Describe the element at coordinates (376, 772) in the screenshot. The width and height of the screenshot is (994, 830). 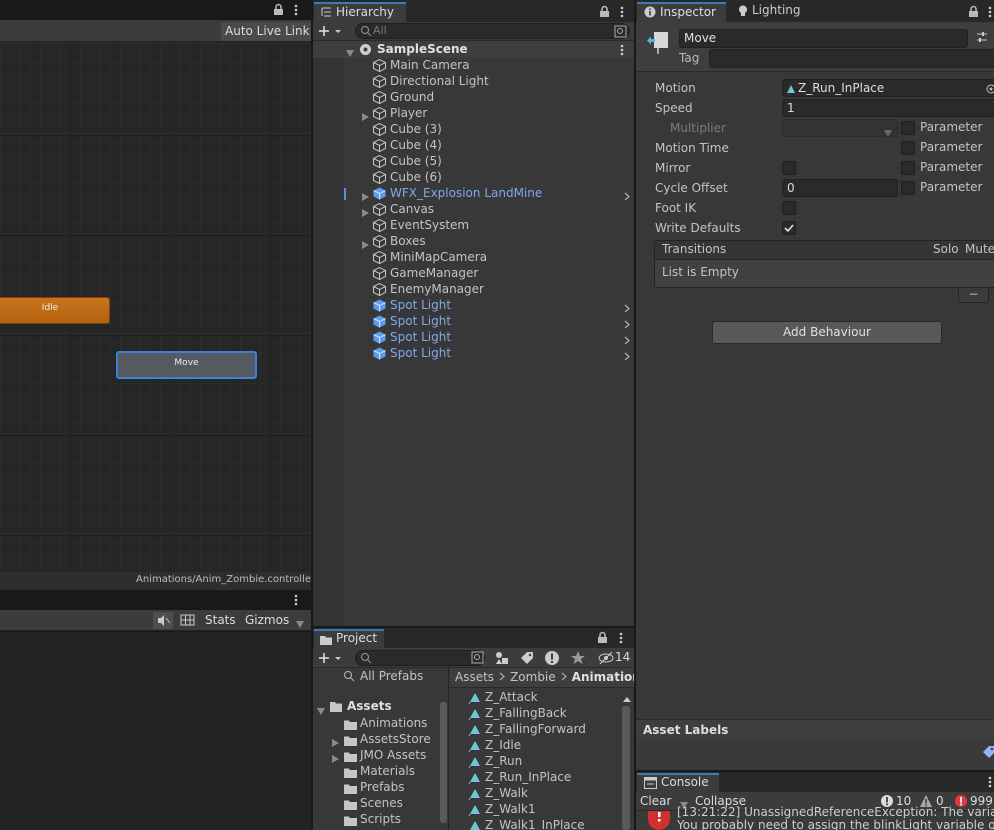
I see `project-folder-item: Materials` at that location.